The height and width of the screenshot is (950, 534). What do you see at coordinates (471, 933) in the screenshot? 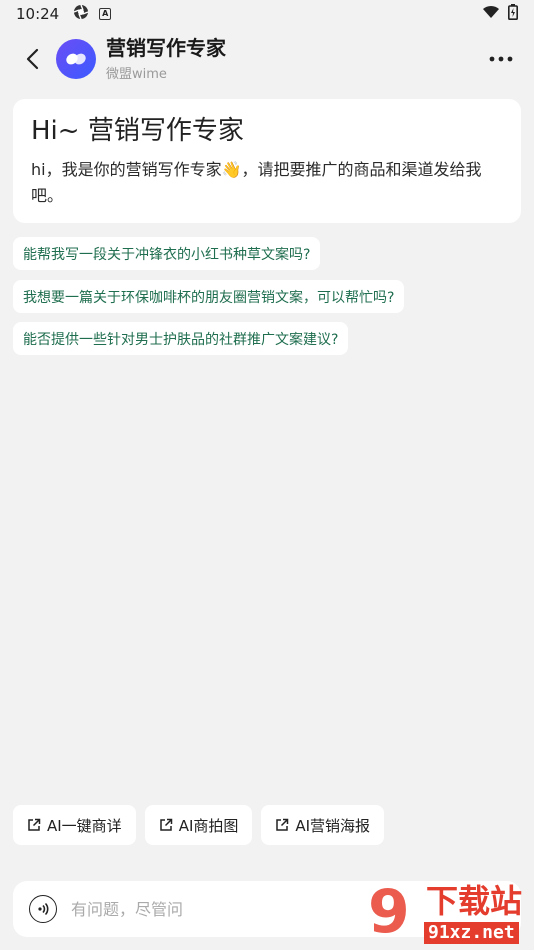
I see `watermark-url: 91xz.net` at bounding box center [471, 933].